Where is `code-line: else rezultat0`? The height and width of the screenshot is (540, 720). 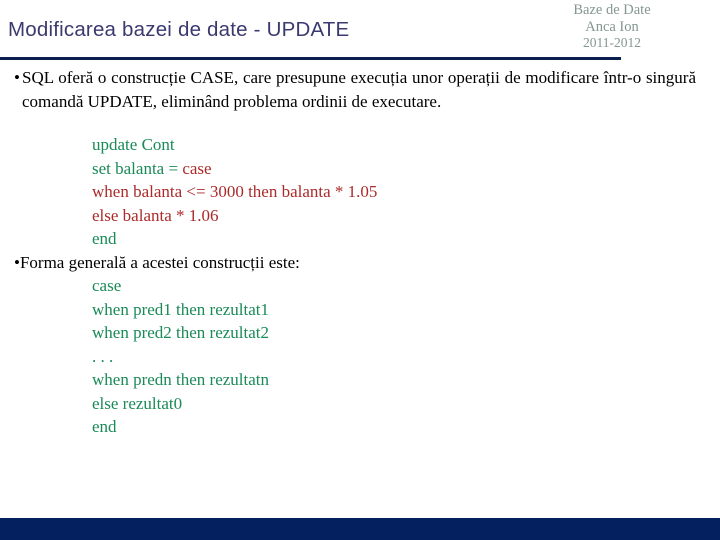 code-line: else rezultat0 is located at coordinates (406, 404).